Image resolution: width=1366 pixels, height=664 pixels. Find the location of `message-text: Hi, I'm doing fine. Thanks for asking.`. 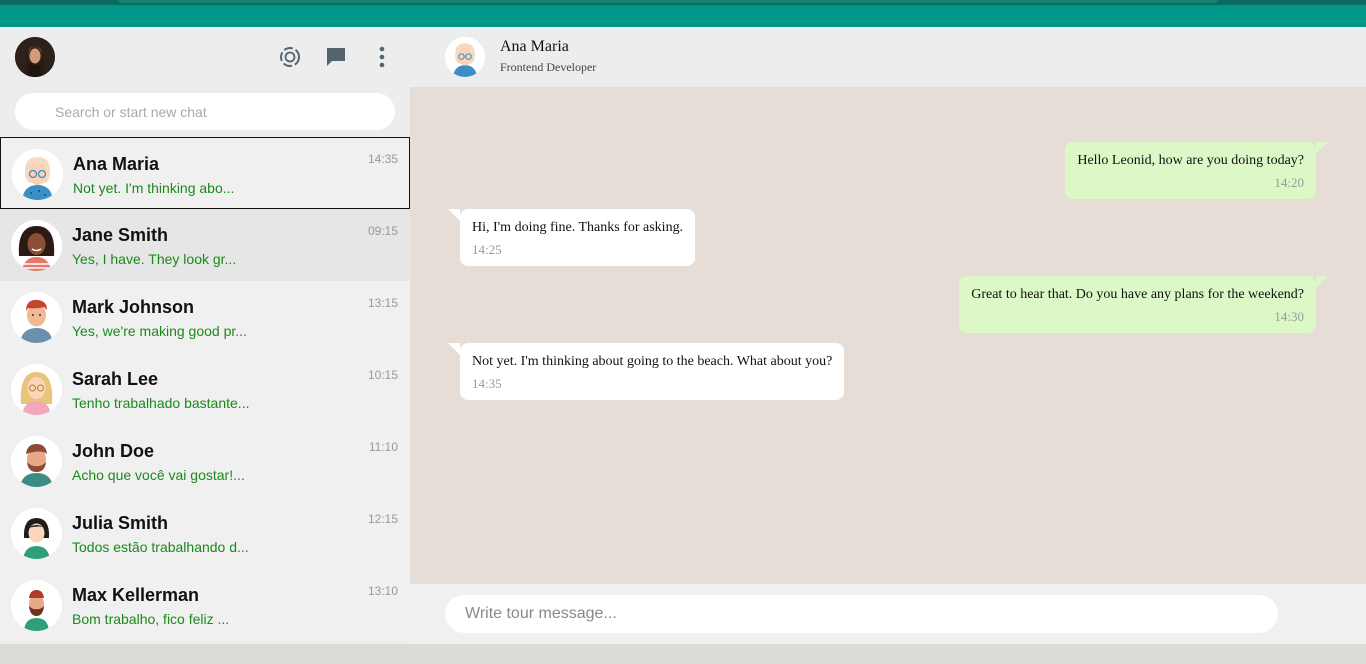

message-text: Hi, I'm doing fine. Thanks for asking. is located at coordinates (578, 227).